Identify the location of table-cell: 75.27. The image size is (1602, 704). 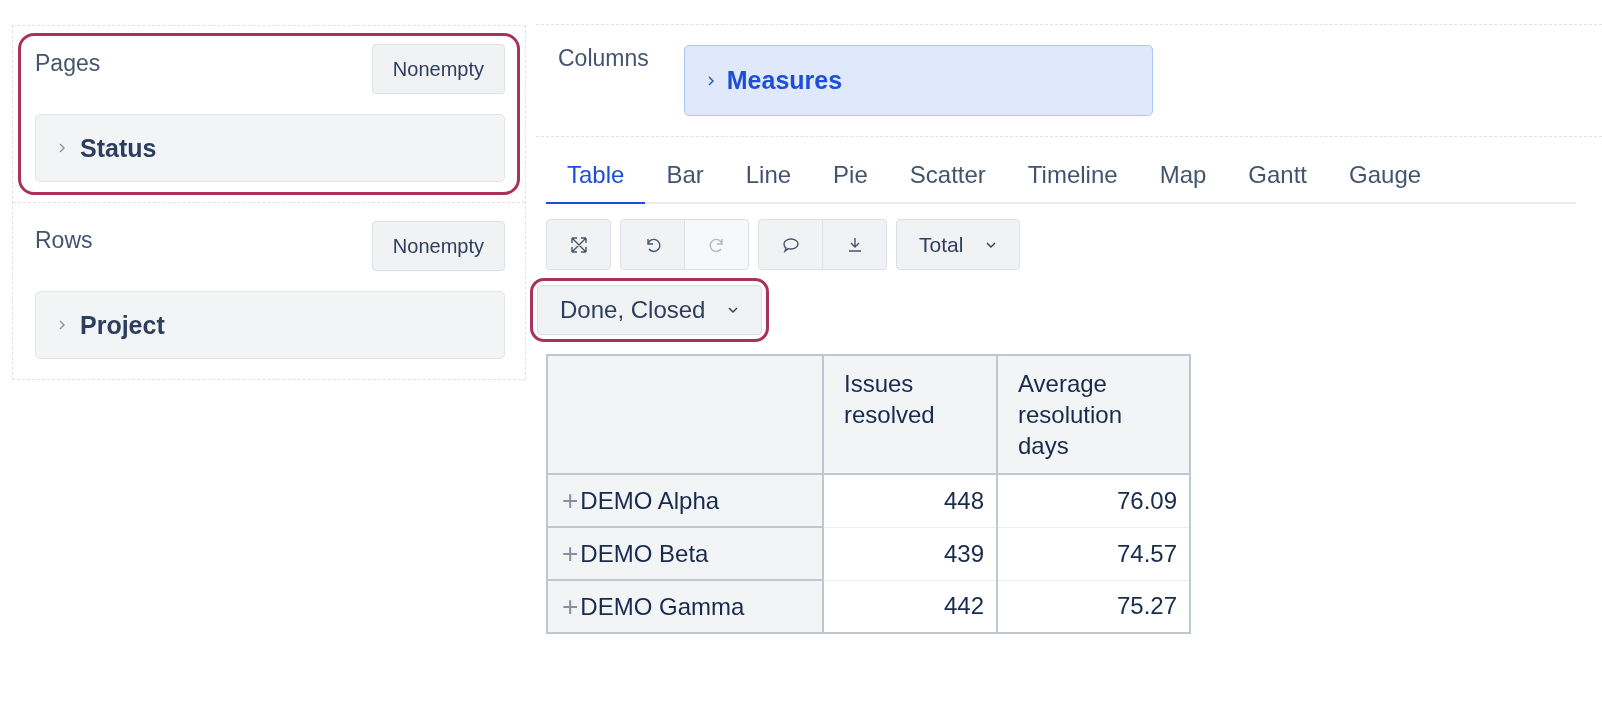
(1093, 606).